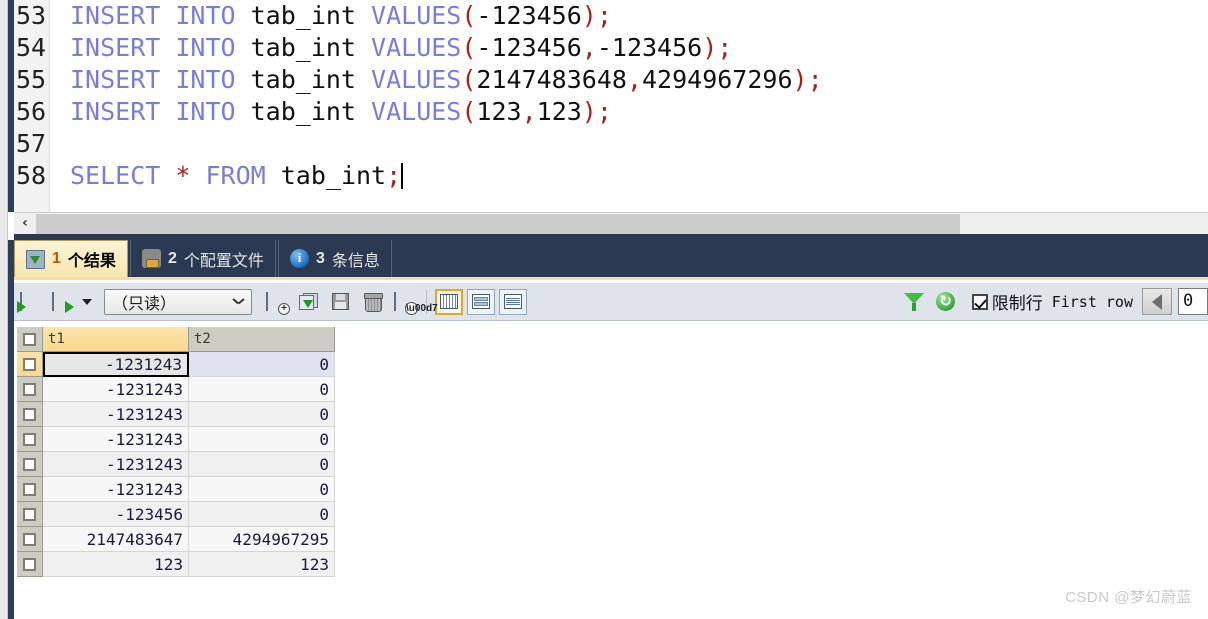  I want to click on code-token: FROM, so click(235, 175).